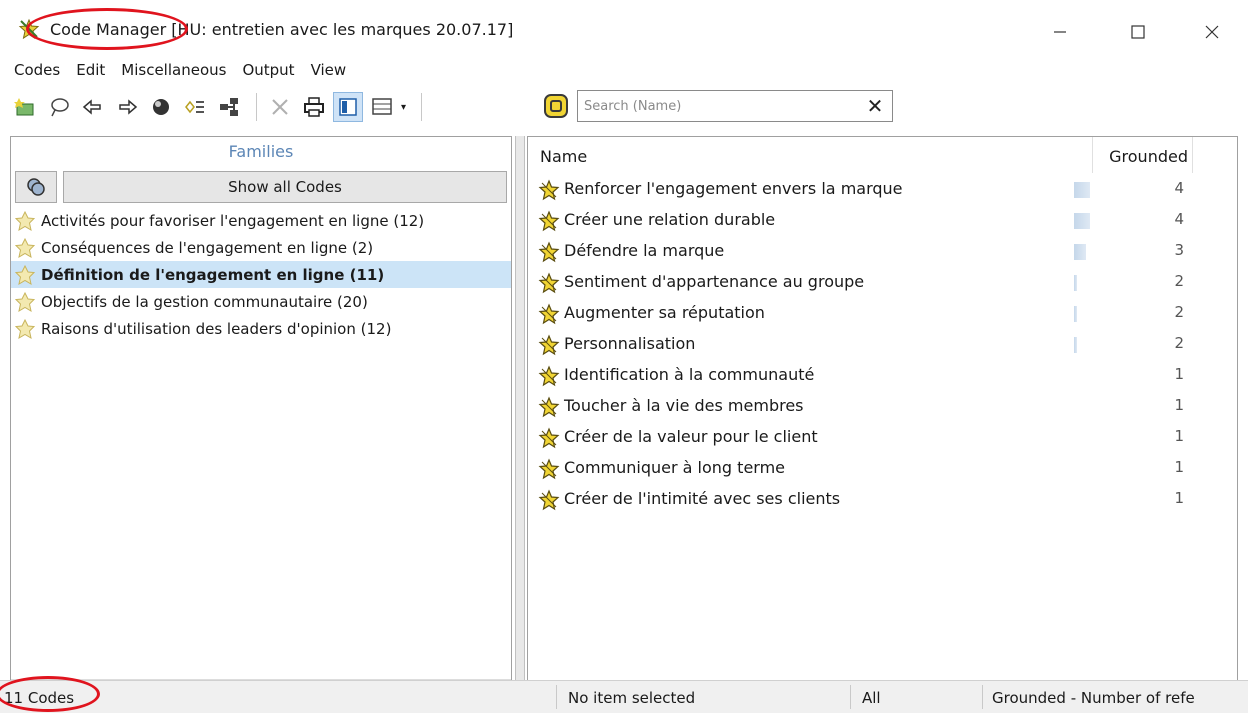  What do you see at coordinates (882, 406) in the screenshot?
I see `code-row: Toucher à la vie des membres 1` at bounding box center [882, 406].